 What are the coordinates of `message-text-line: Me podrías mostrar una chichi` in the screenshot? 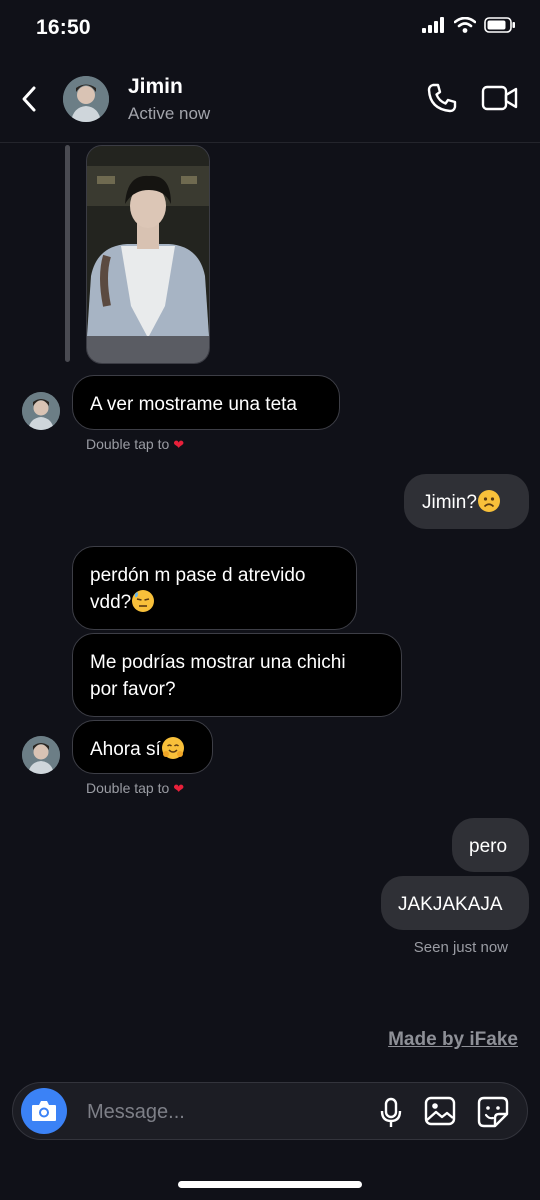 It's located at (218, 662).